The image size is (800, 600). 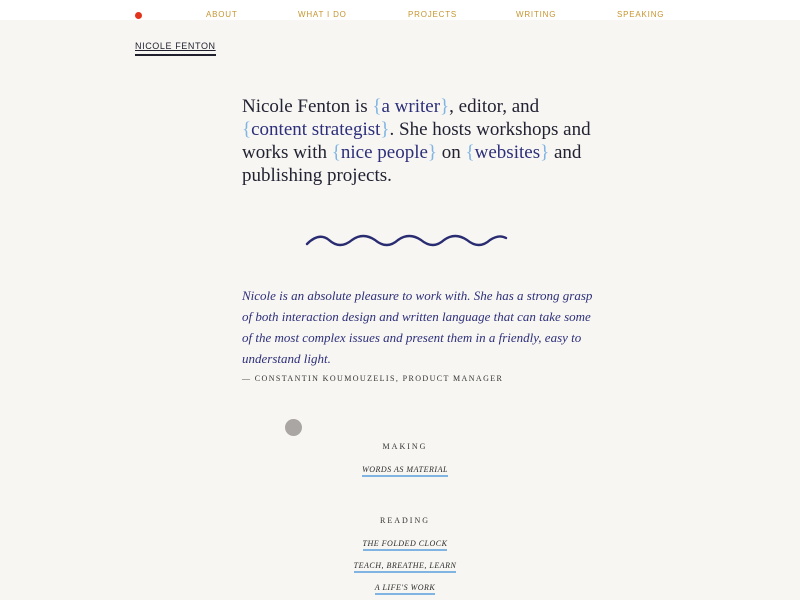 What do you see at coordinates (432, 14) in the screenshot?
I see `nav-item-projects: PROJECTS` at bounding box center [432, 14].